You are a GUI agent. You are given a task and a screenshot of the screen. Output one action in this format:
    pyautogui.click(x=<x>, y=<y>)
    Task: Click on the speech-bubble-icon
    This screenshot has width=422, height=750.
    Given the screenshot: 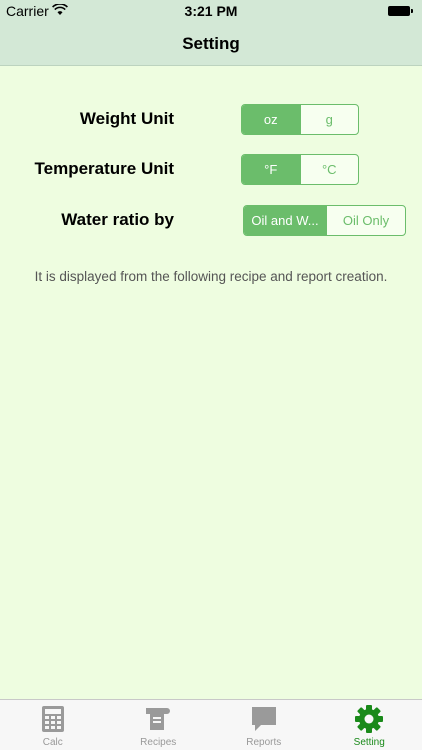 What is the action you would take?
    pyautogui.click(x=263, y=719)
    